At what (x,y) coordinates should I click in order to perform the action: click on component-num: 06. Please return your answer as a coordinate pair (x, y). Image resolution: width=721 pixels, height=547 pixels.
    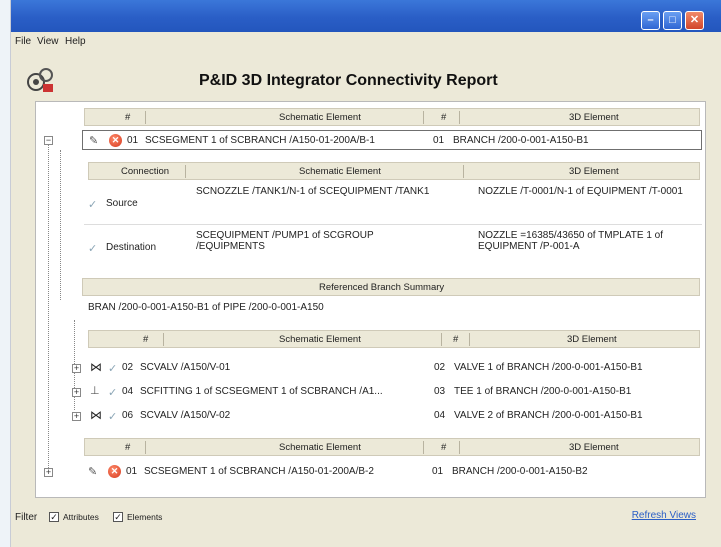
    Looking at the image, I should click on (128, 415).